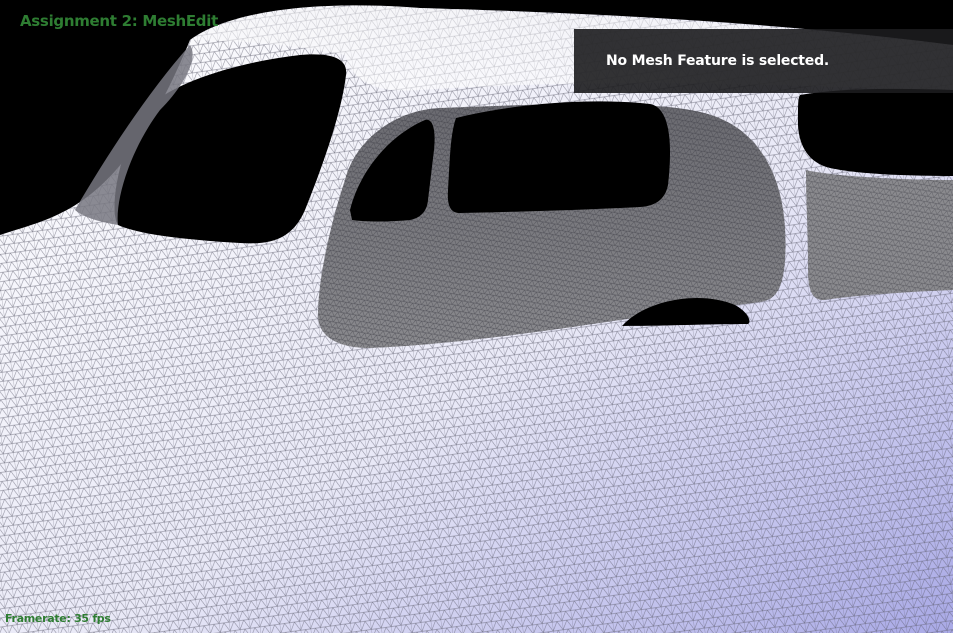  I want to click on rear-door-interior-wireframe, so click(879, 235).